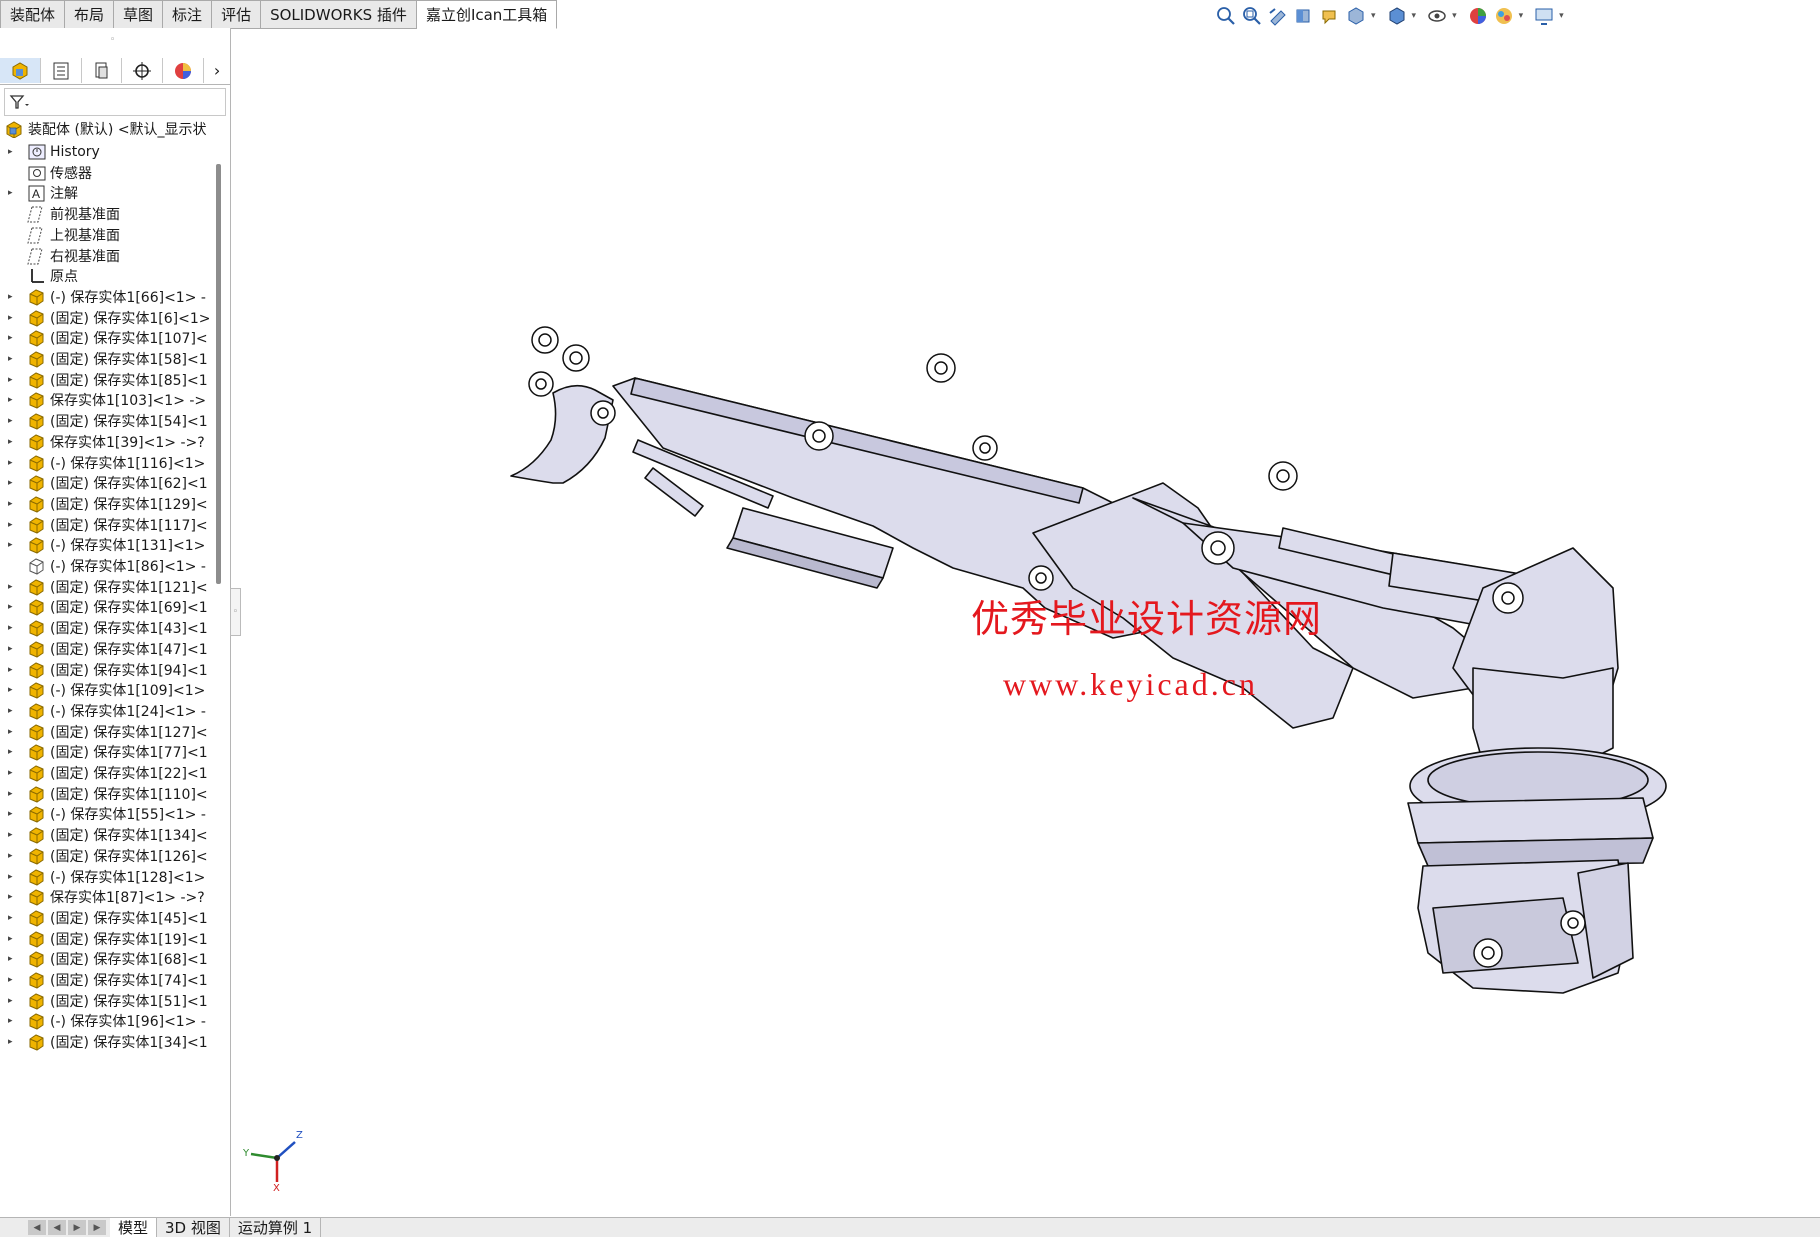  I want to click on first-tab-icon: ◀, so click(37, 1227).